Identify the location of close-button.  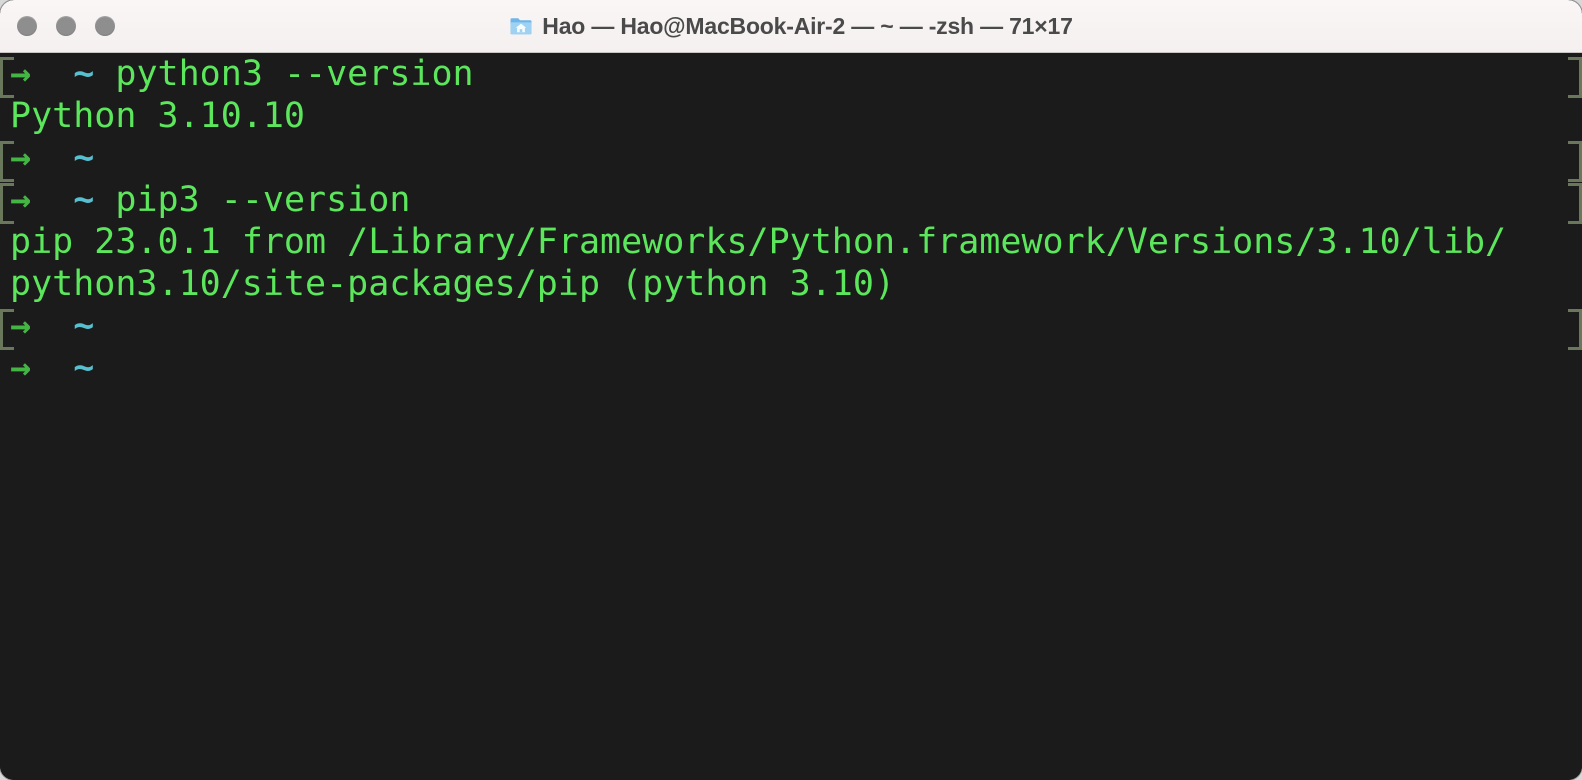
(27, 26).